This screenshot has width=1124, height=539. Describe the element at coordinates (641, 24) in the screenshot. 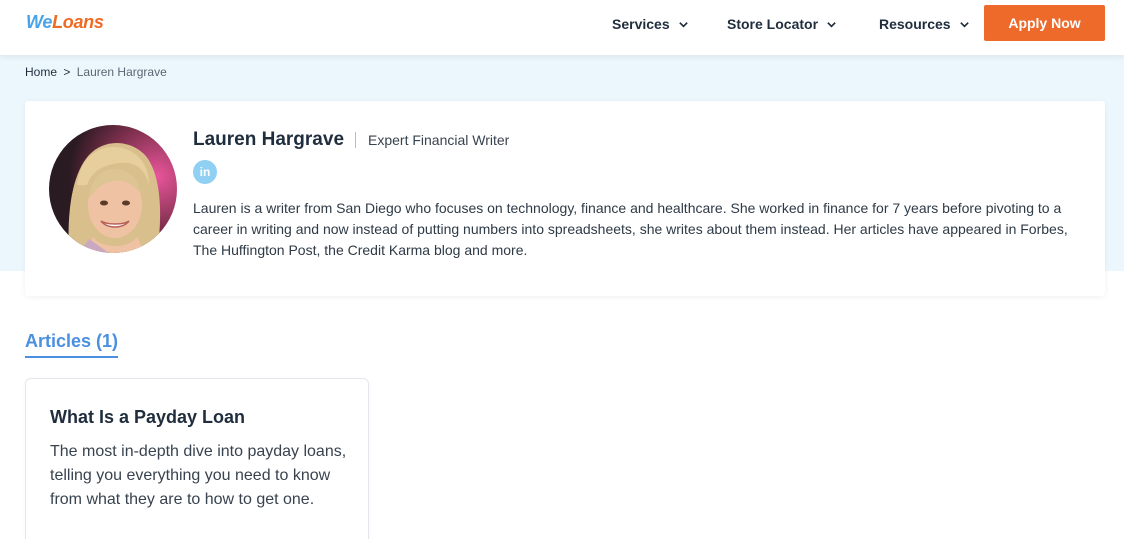

I see `nav-services-label: Services` at that location.